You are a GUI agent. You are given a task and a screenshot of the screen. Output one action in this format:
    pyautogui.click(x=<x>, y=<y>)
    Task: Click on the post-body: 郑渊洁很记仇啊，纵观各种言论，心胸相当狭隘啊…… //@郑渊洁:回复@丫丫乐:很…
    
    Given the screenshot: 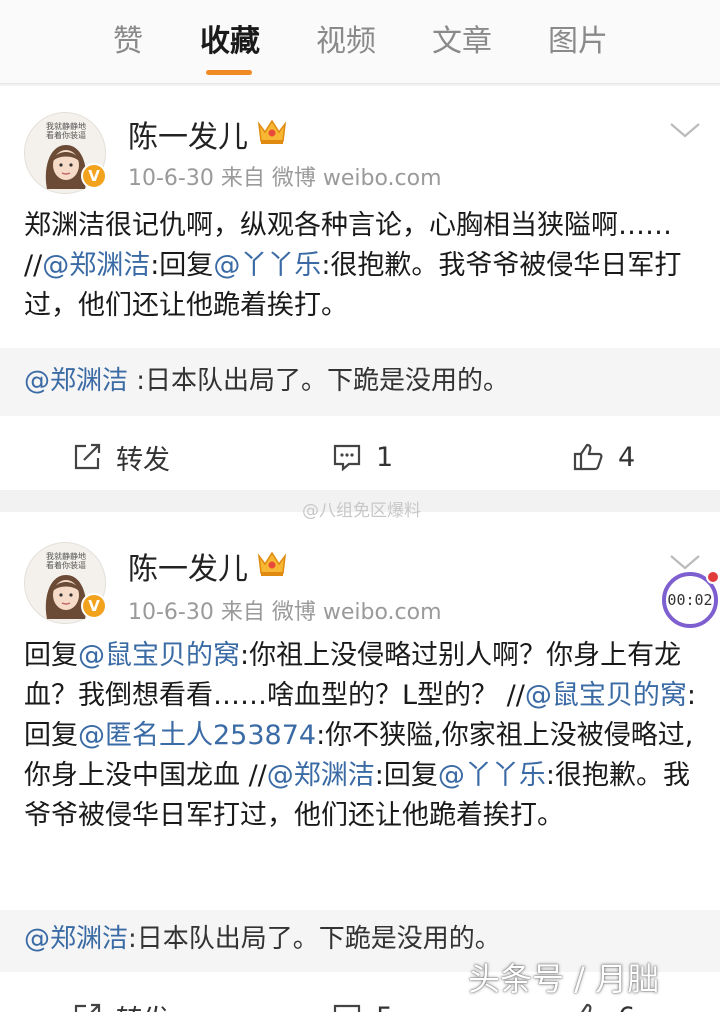 What is the action you would take?
    pyautogui.click(x=353, y=265)
    